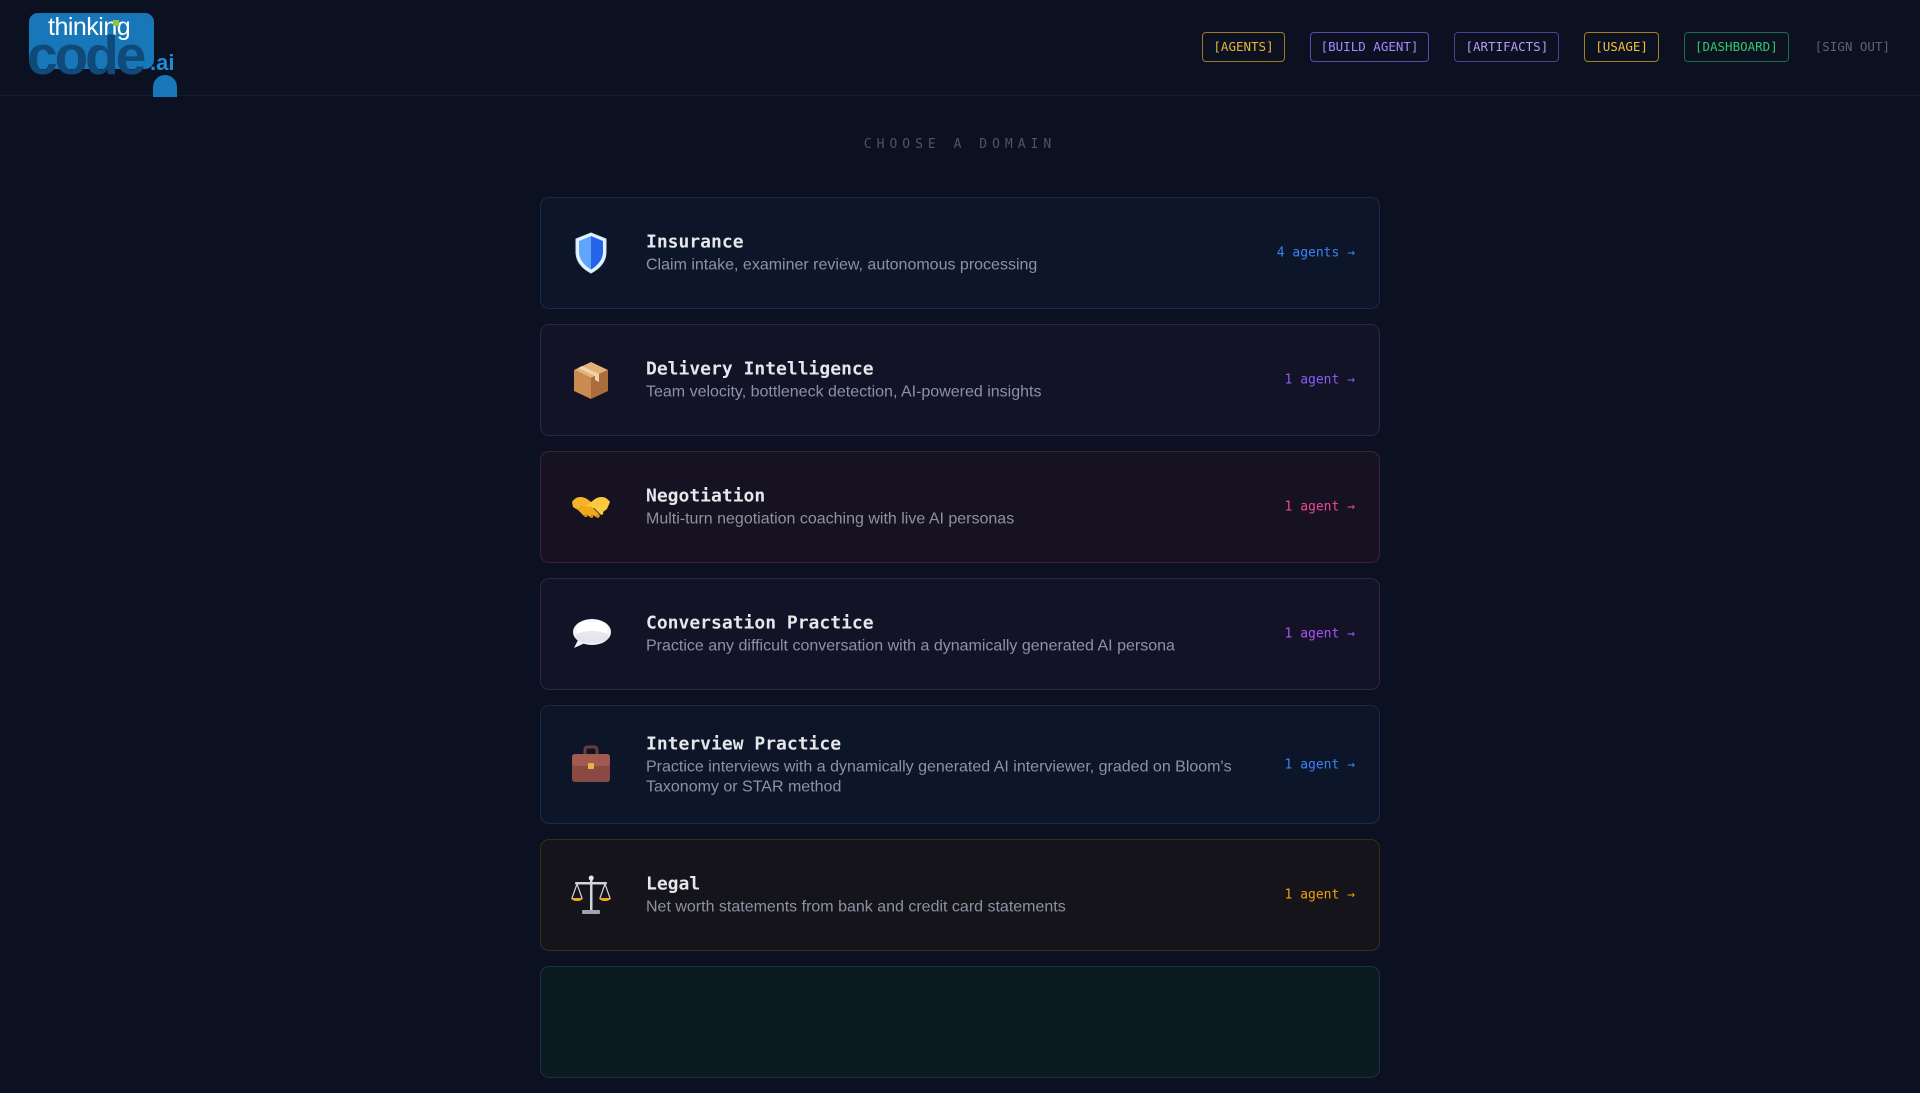 The height and width of the screenshot is (1093, 1920). What do you see at coordinates (165, 86) in the screenshot?
I see `logo-ai-blob` at bounding box center [165, 86].